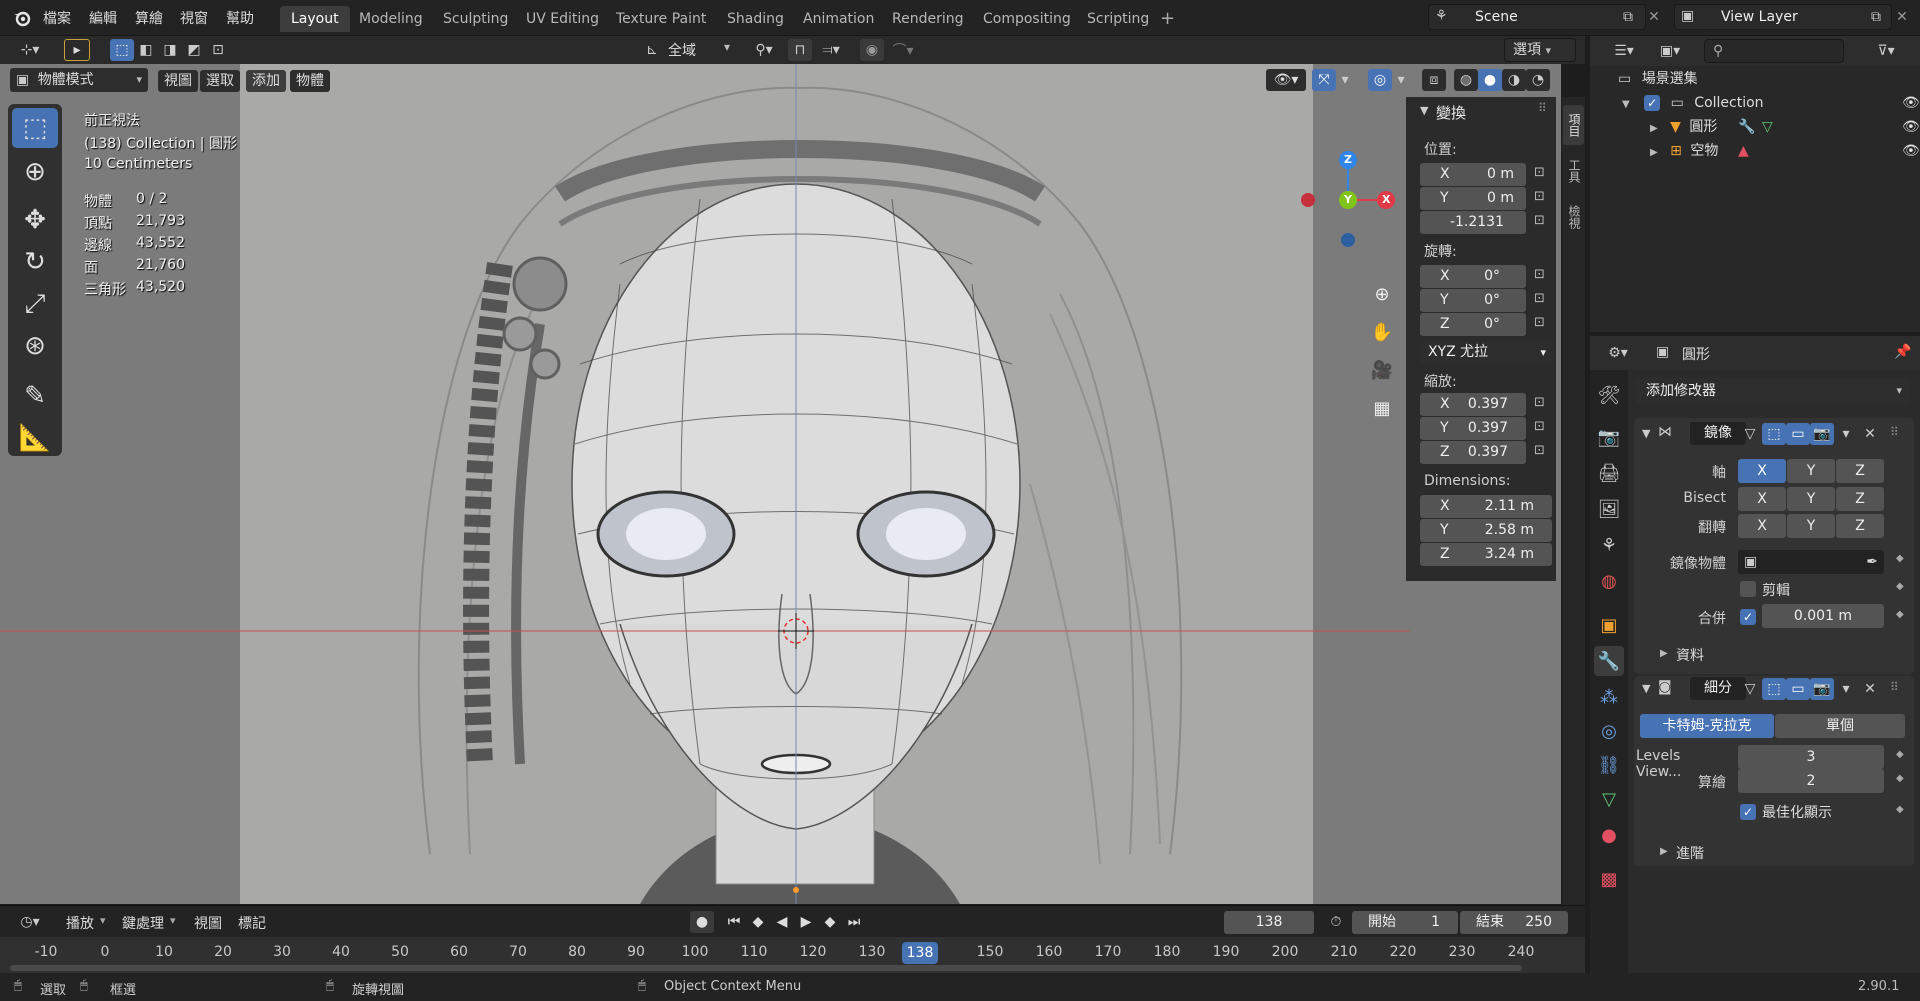  I want to click on merge-distance-field: 0.001 m, so click(1823, 616).